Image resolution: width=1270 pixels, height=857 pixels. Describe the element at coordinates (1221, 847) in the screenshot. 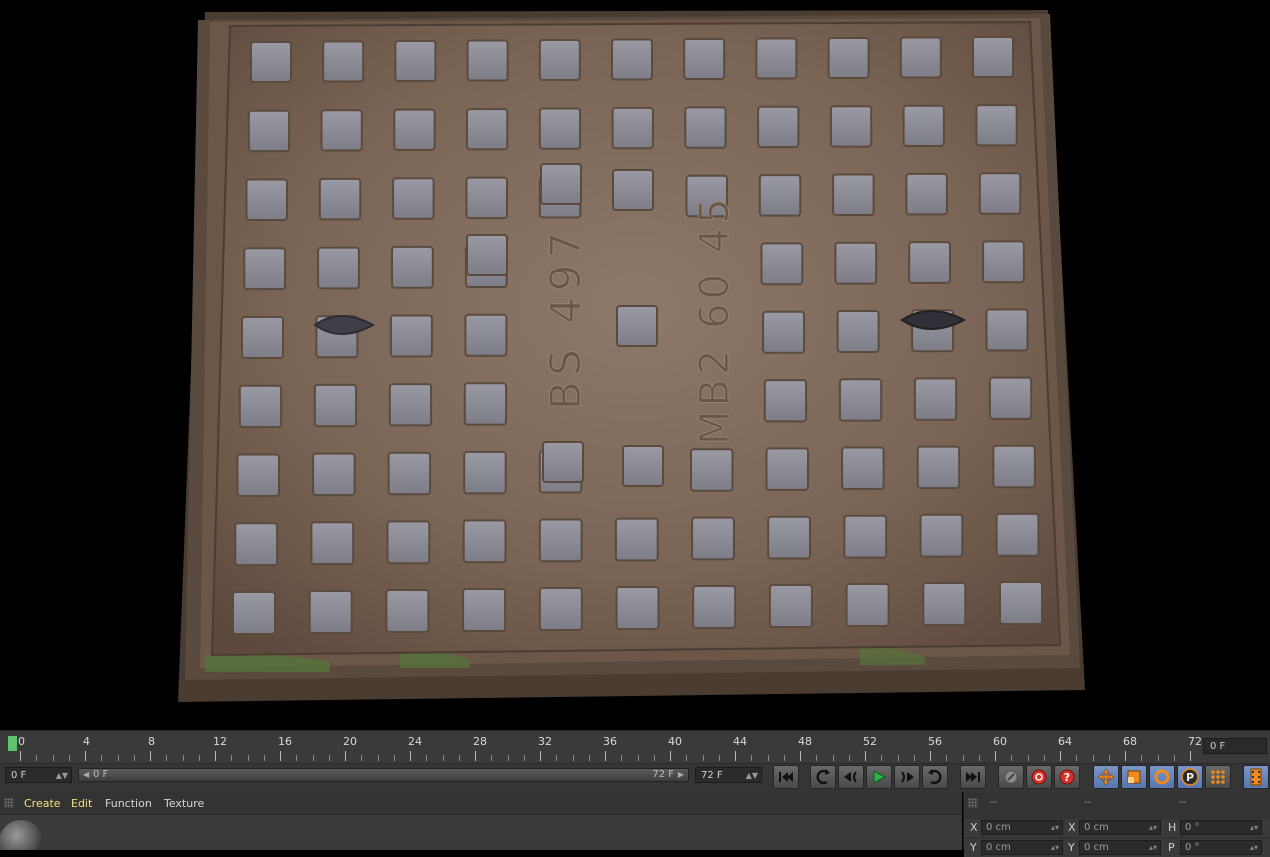

I see `rotation-p-field: 0 ° ▴▾` at that location.